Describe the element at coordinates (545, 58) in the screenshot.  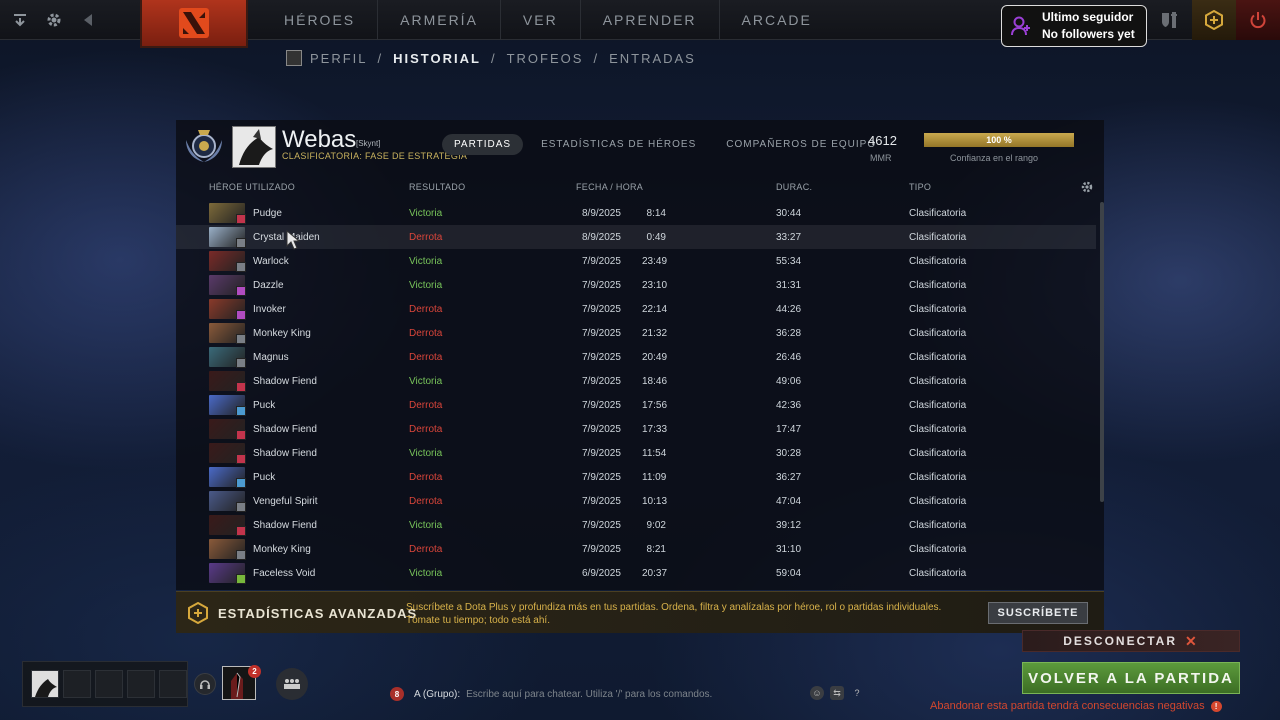
I see `subnav-trophies: TROFEOS` at that location.